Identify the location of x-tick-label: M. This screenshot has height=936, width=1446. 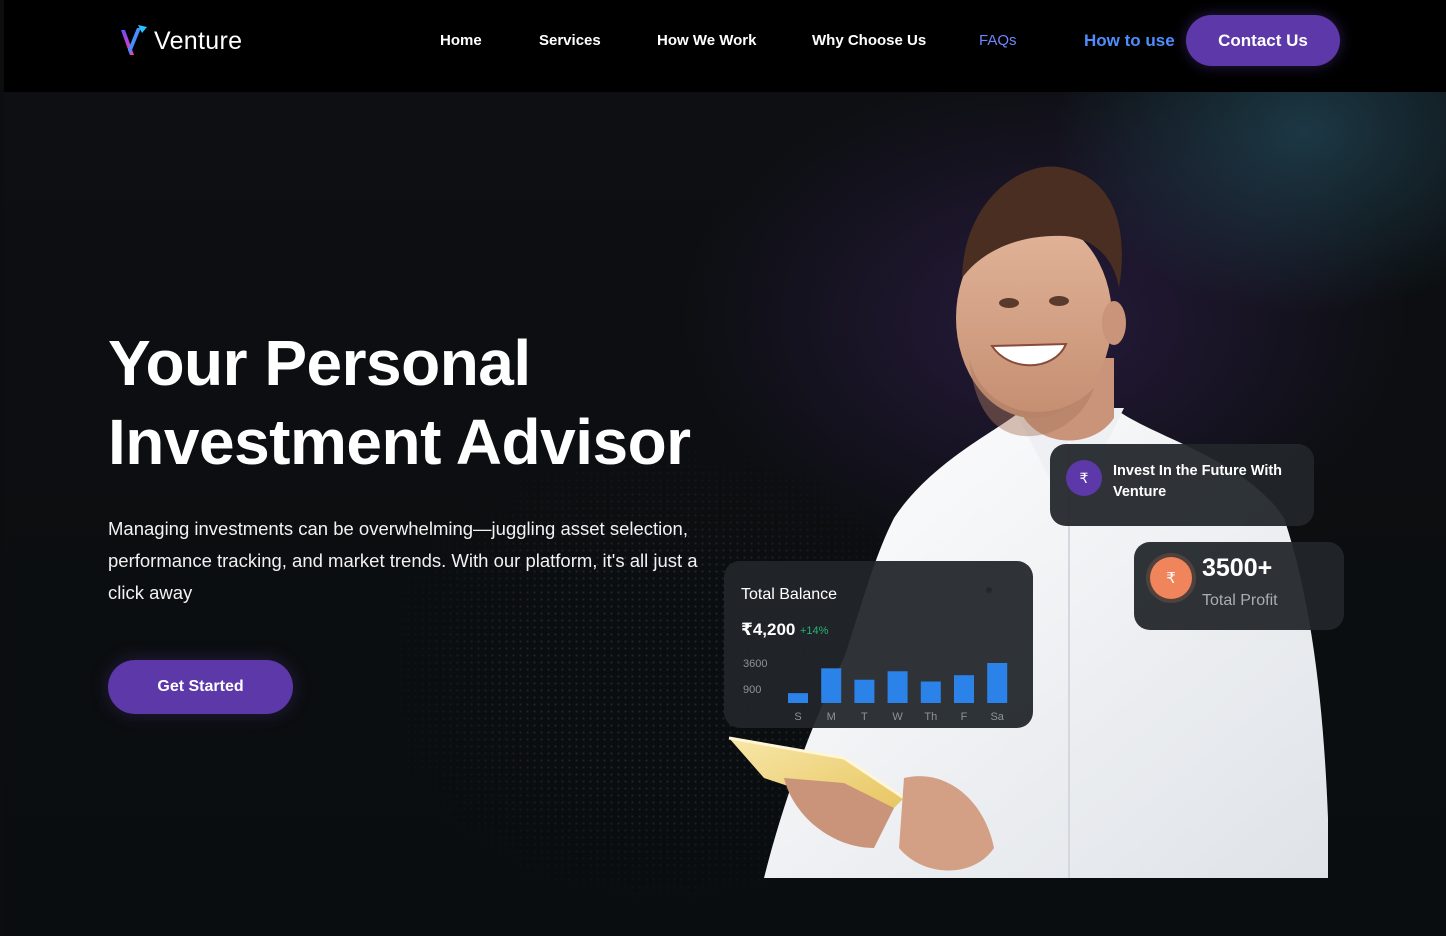
(831, 717).